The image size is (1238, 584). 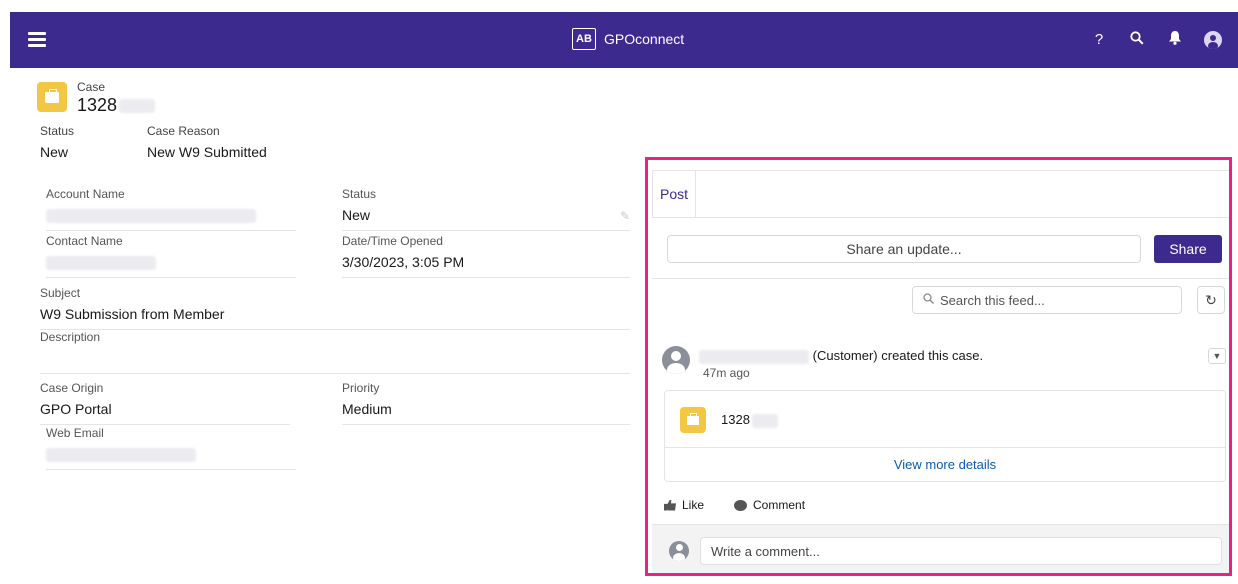 What do you see at coordinates (403, 262) in the screenshot?
I see `date-opened-value: 3/30/2023, 3:05 PM` at bounding box center [403, 262].